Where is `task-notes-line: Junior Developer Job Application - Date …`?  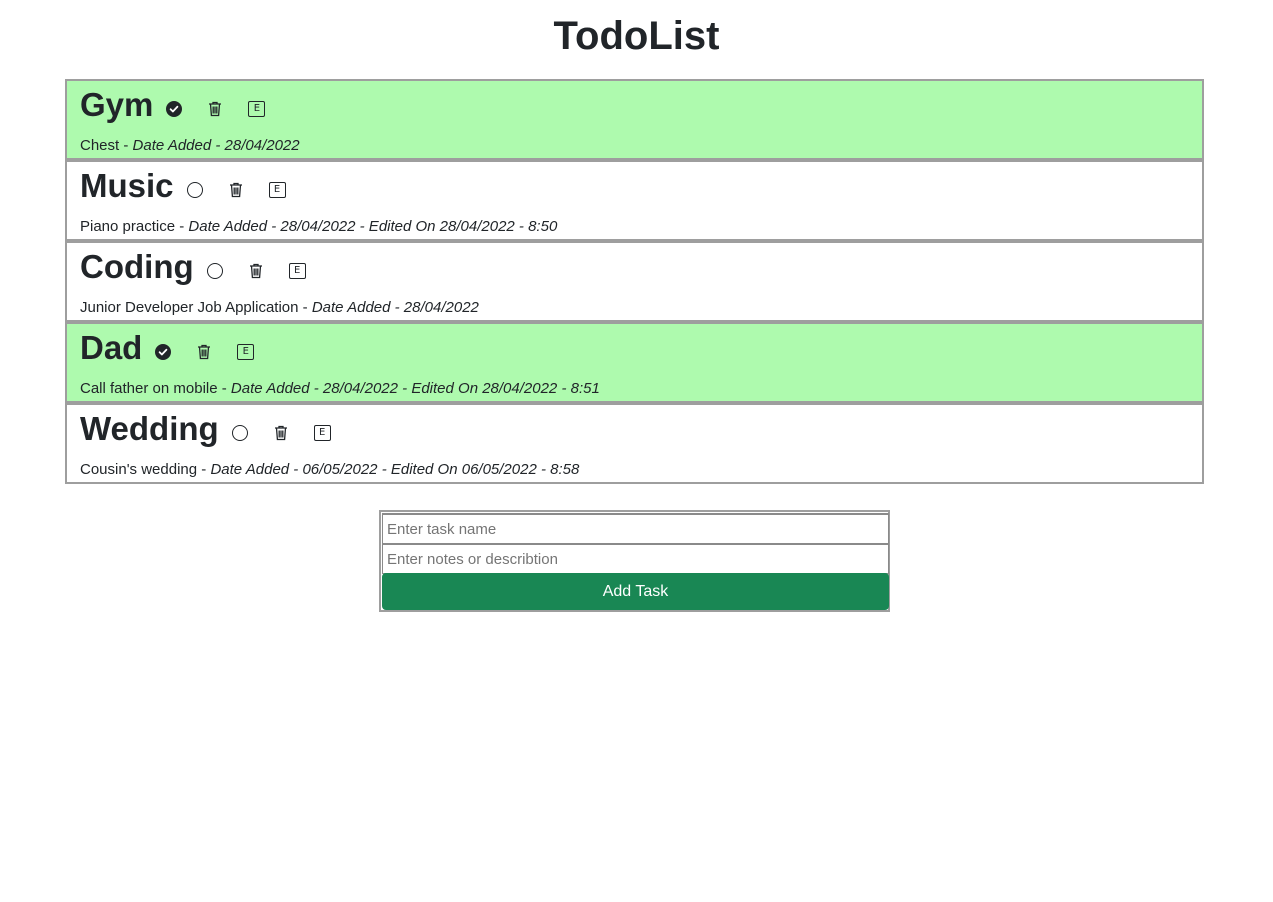
task-notes-line: Junior Developer Job Application - Date … is located at coordinates (279, 308).